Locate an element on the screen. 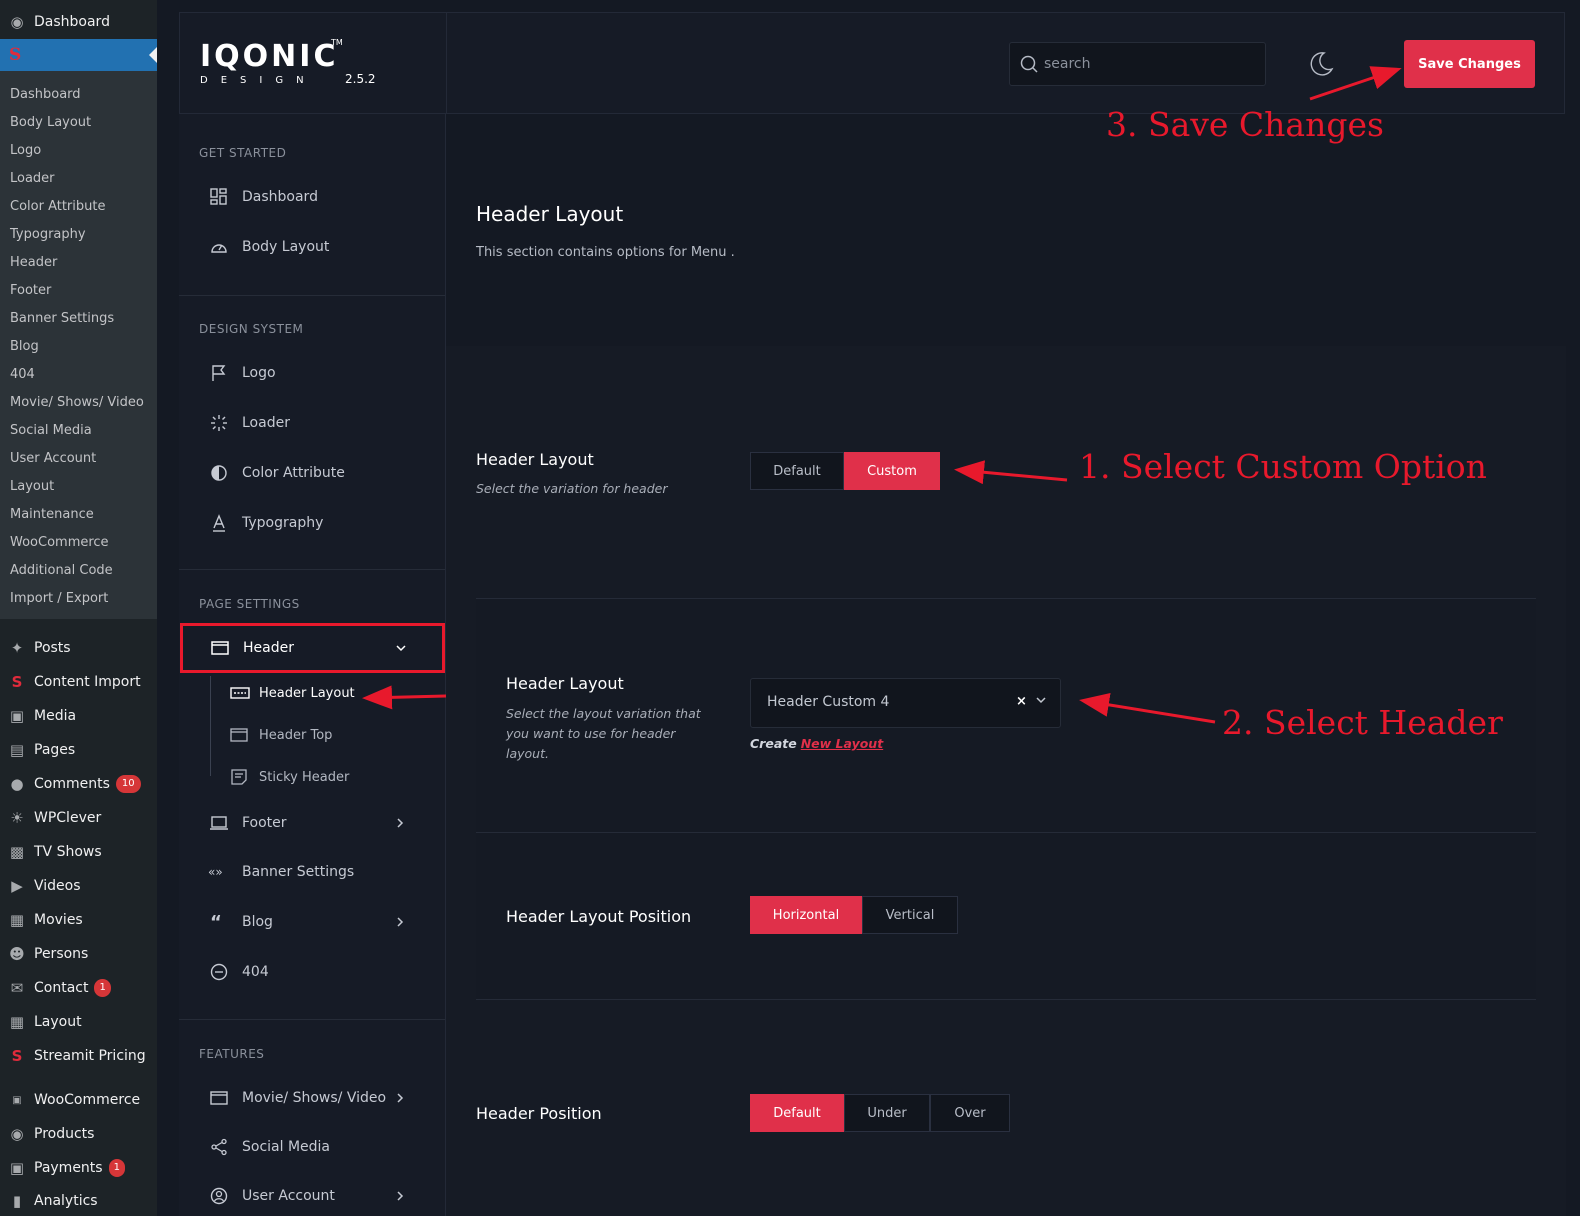 The image size is (1580, 1216). arrow-to-save is located at coordinates (1355, 83).